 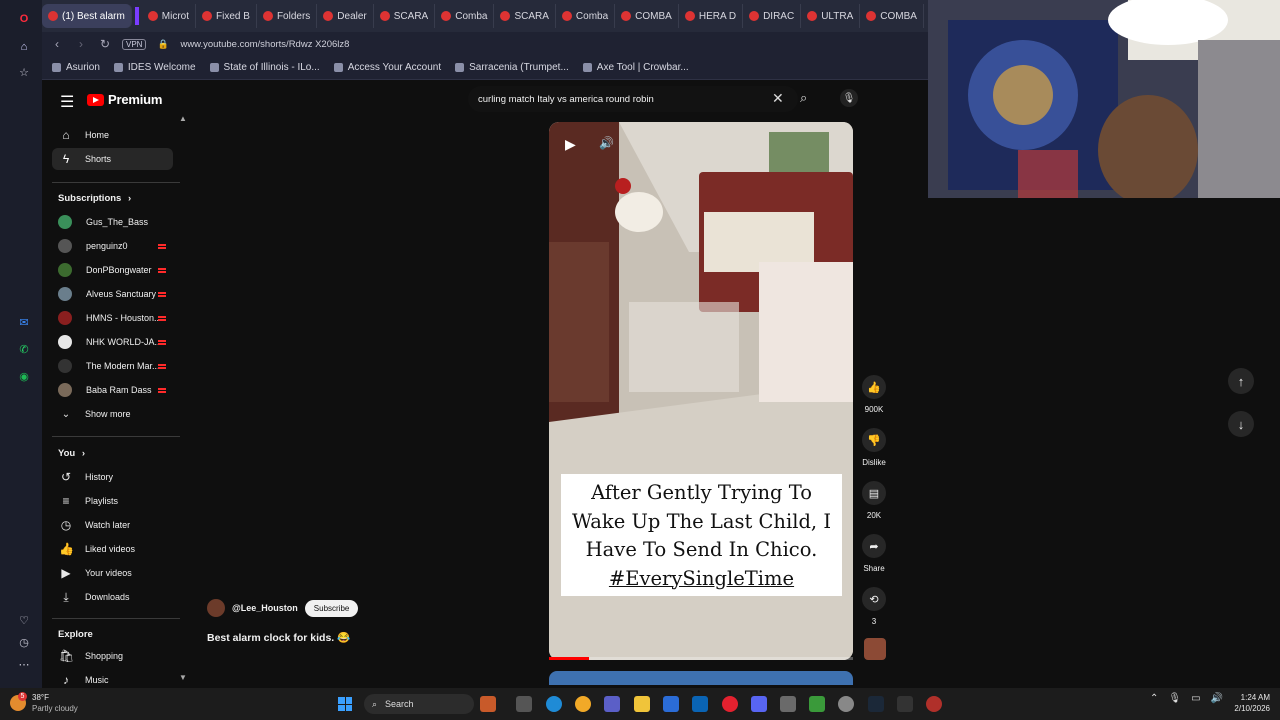 I want to click on browser-tab: ULTRA, so click(x=831, y=16).